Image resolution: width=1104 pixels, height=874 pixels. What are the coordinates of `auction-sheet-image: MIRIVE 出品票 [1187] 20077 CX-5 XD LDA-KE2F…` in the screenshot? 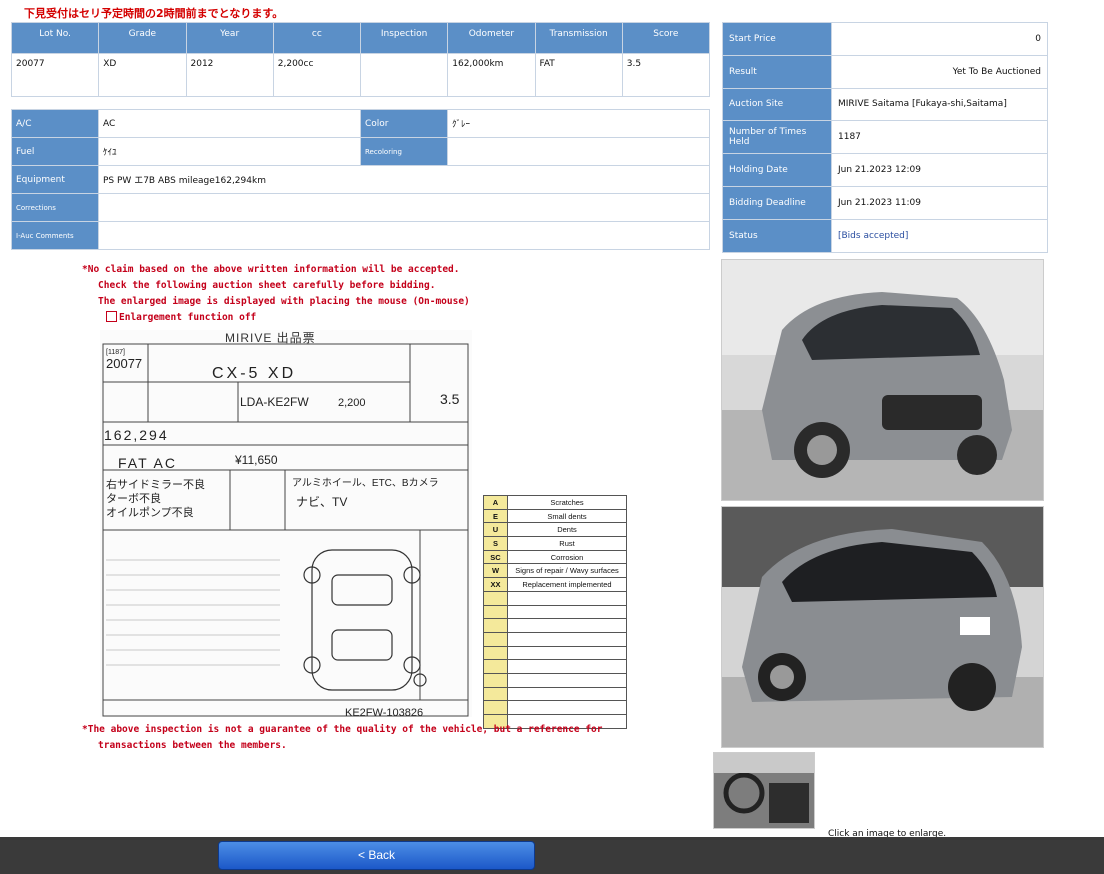 It's located at (286, 523).